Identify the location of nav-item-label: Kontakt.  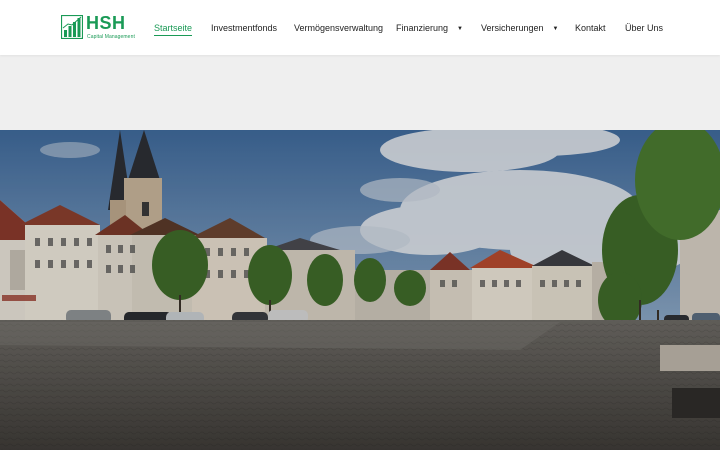
(590, 28).